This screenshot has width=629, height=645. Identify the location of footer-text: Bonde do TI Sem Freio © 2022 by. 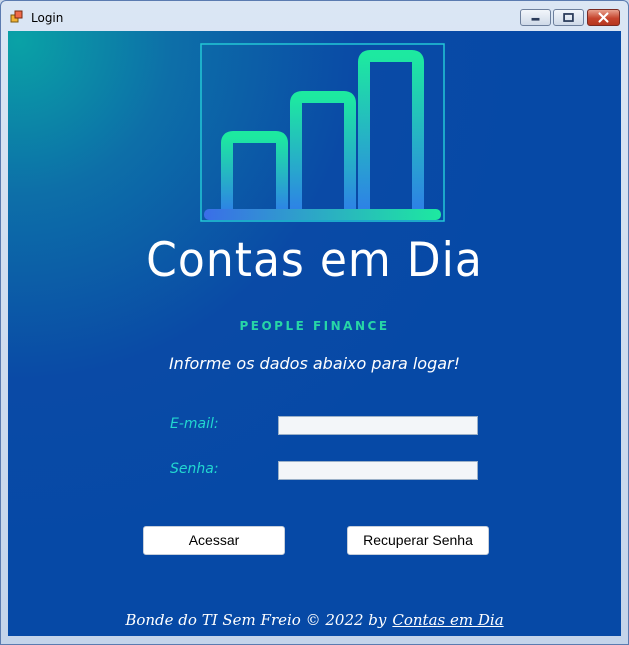
(256, 620).